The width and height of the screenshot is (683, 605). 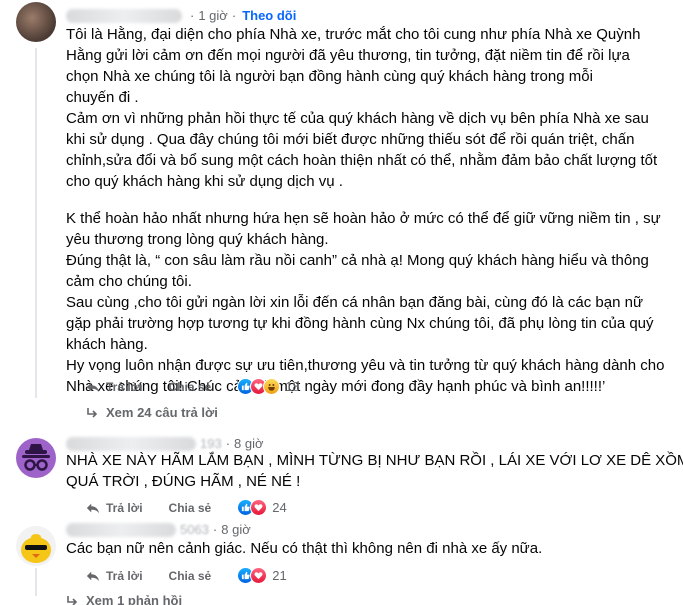 I want to click on comment-actions: Trả lời Chia sẻ 18, so click(x=193, y=386).